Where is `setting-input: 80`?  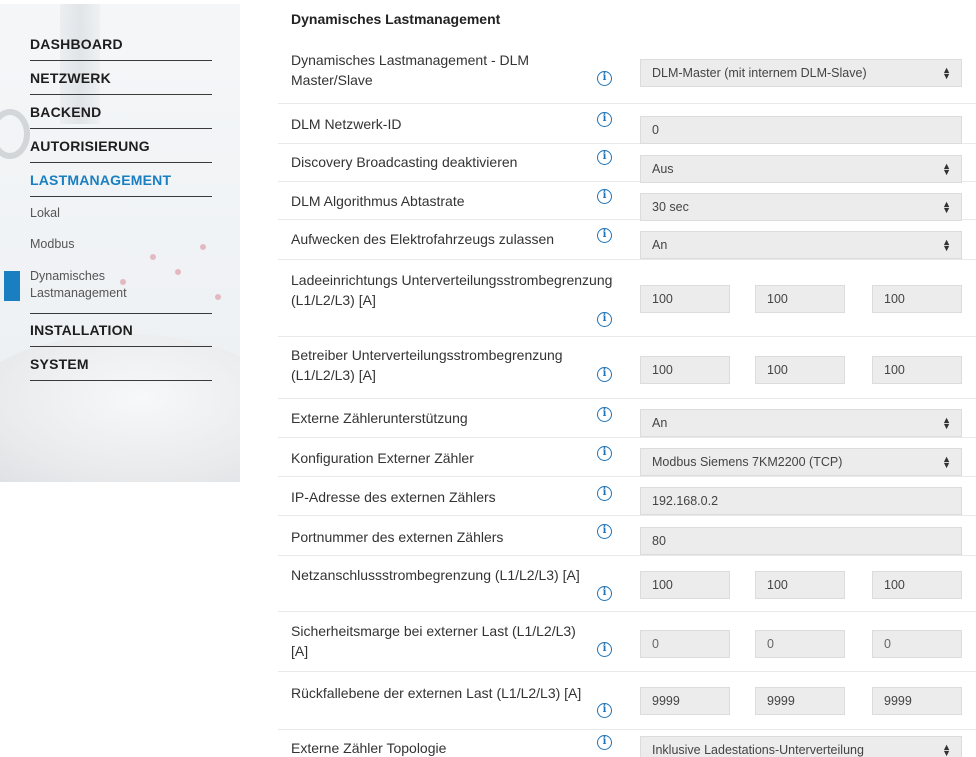 setting-input: 80 is located at coordinates (801, 541).